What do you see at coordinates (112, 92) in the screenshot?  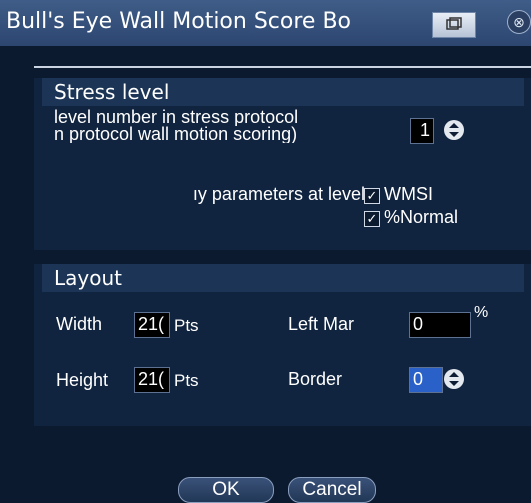 I see `stress-level-title: Stress level` at bounding box center [112, 92].